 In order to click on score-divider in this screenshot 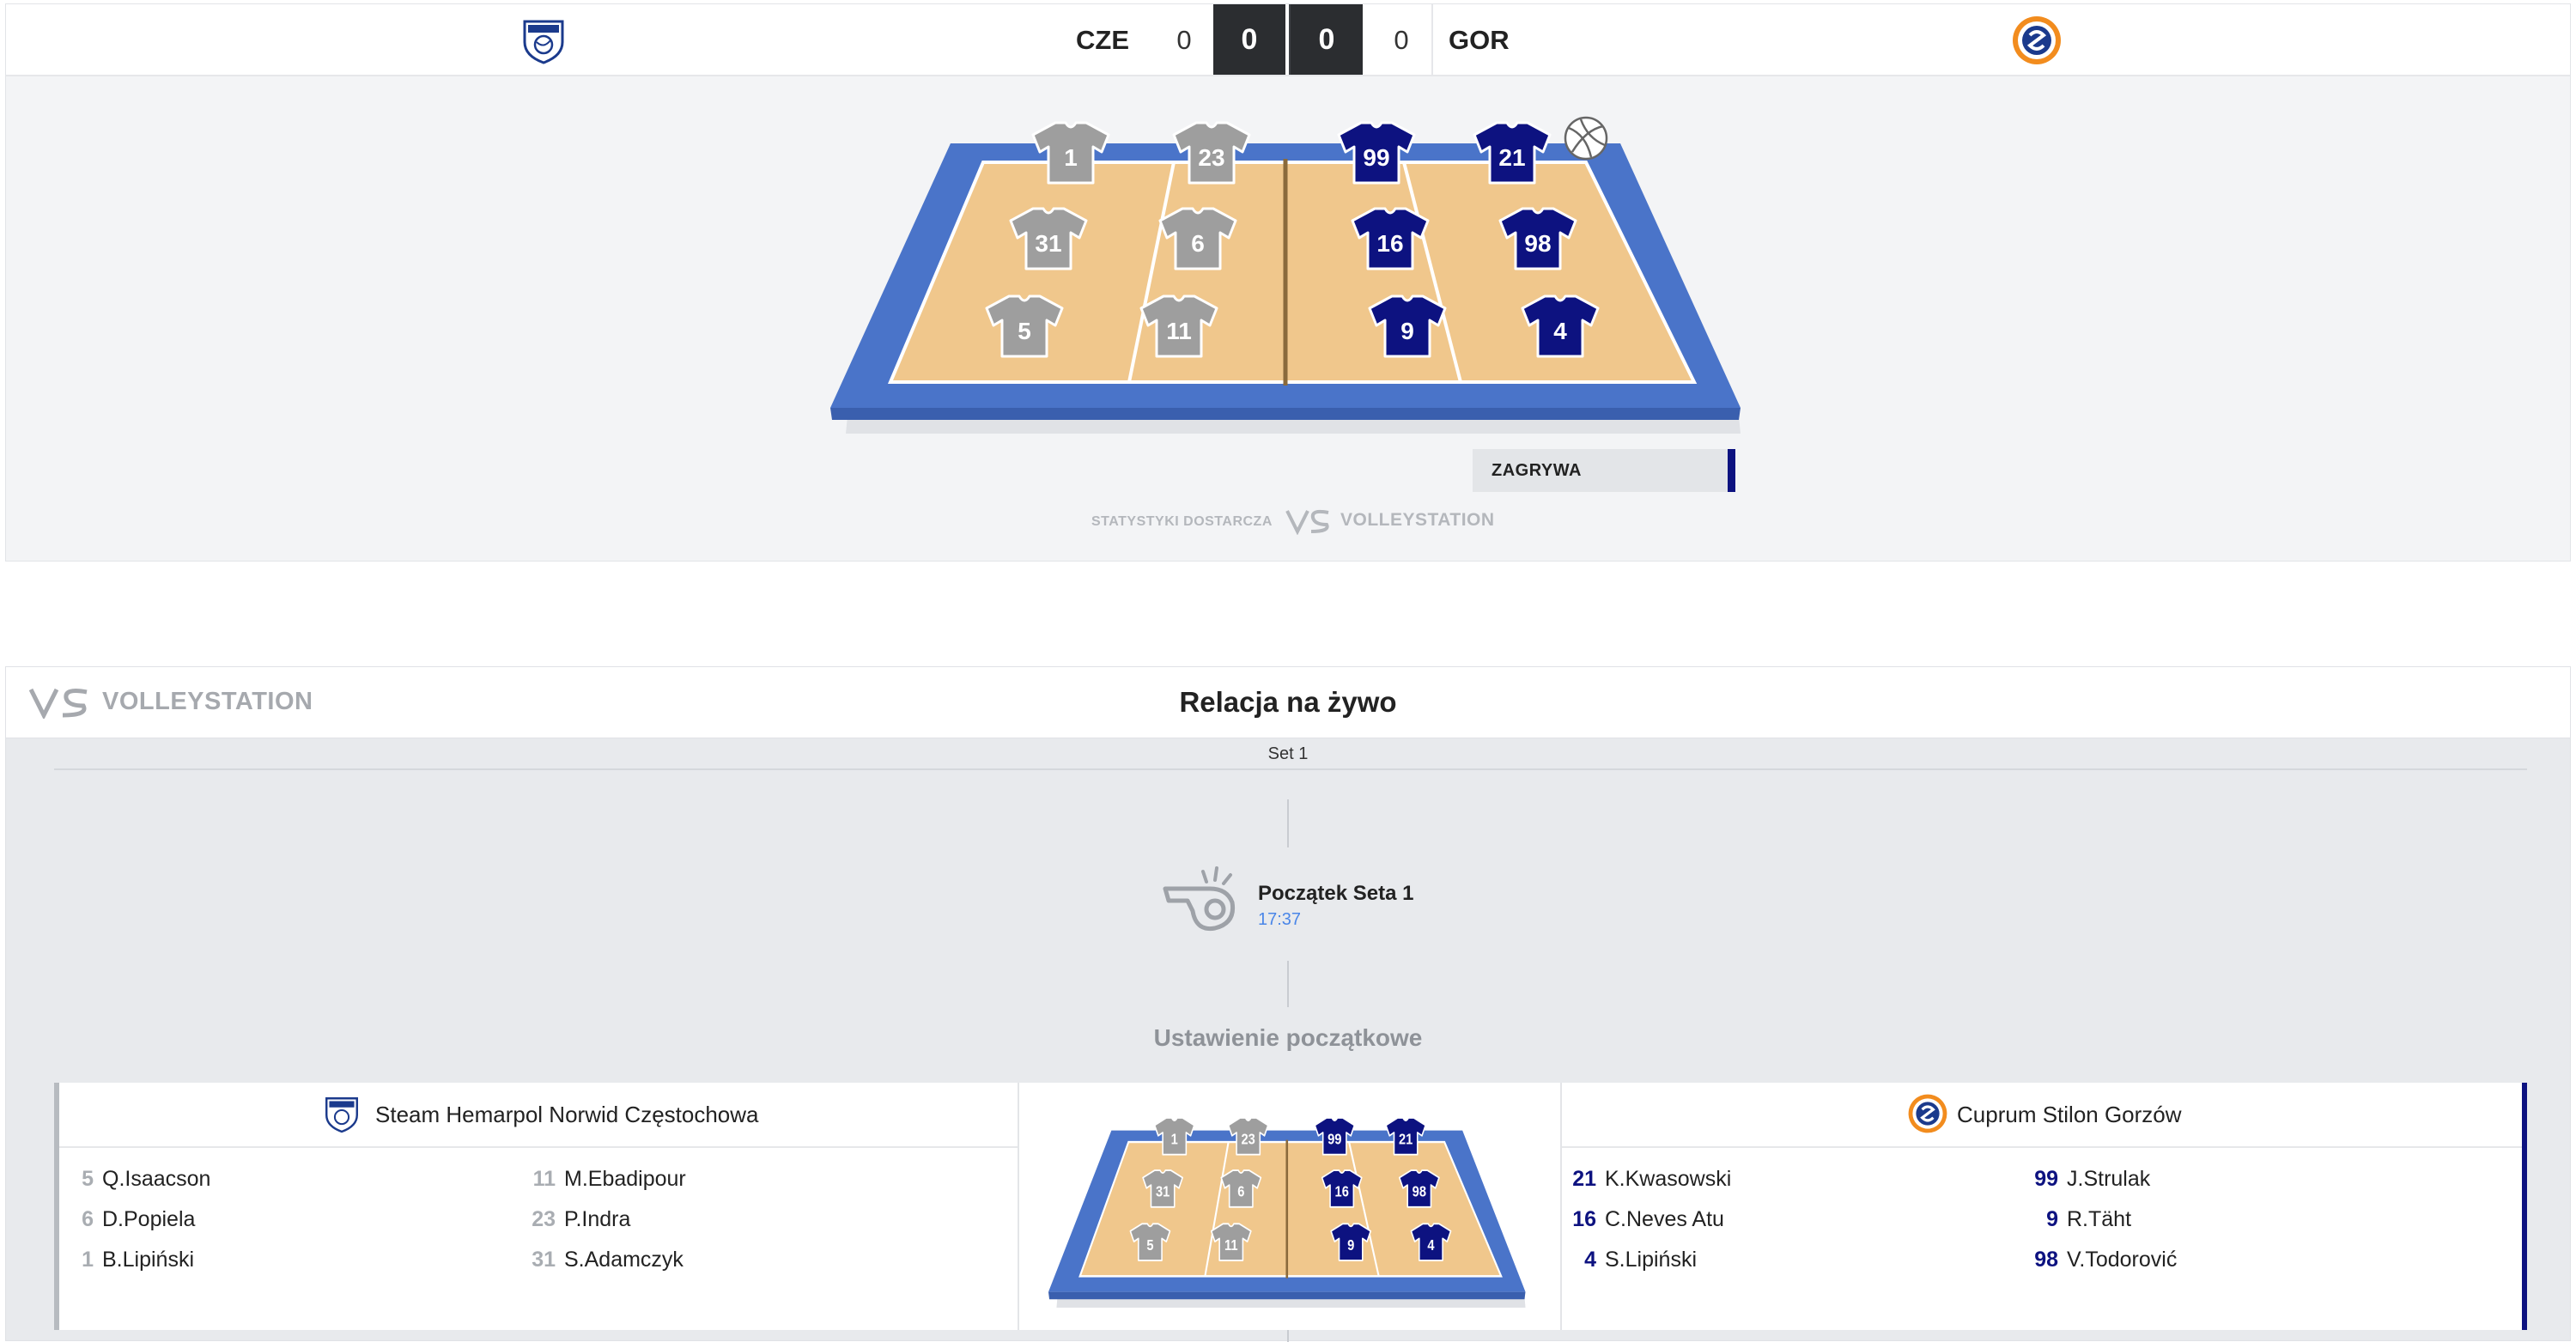, I will do `click(1432, 39)`.